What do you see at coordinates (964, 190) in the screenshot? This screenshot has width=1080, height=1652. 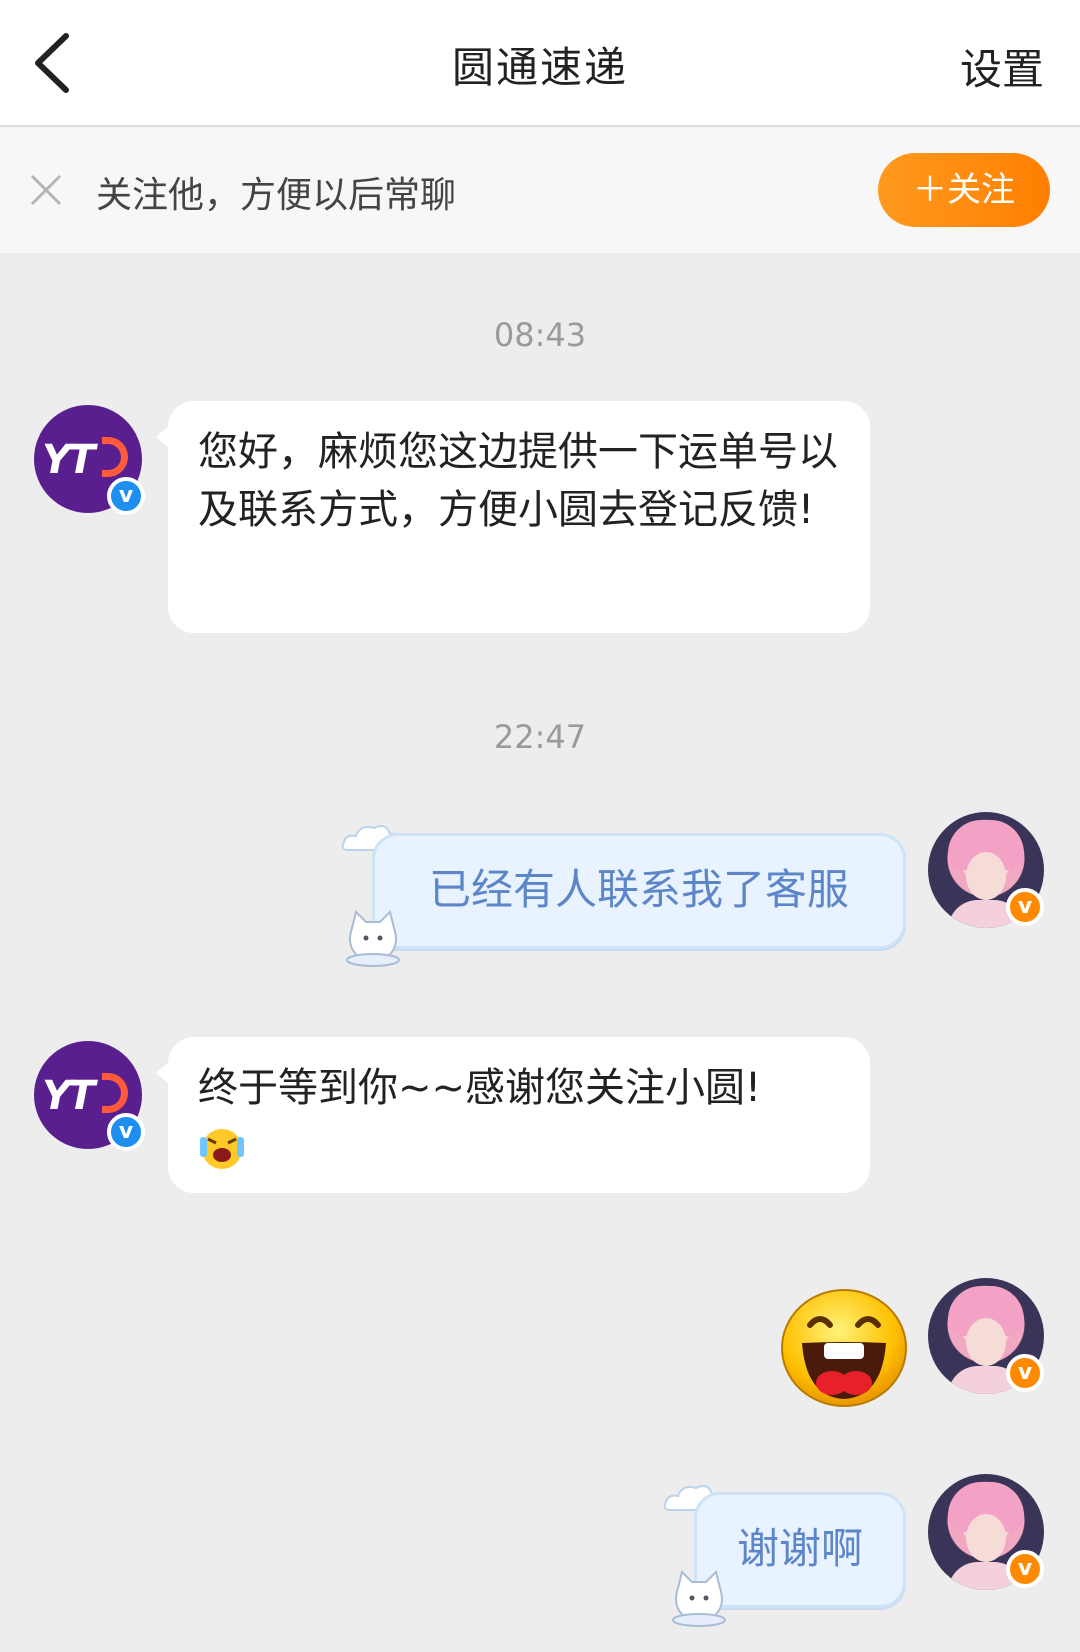 I see `follow-button: ＋关注` at bounding box center [964, 190].